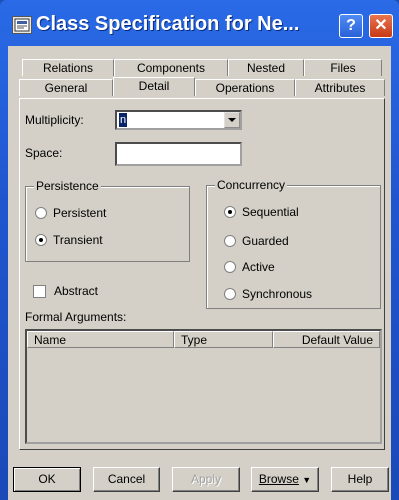 The width and height of the screenshot is (399, 500). Describe the element at coordinates (340, 87) in the screenshot. I see `tab-attributes: Attributes` at that location.